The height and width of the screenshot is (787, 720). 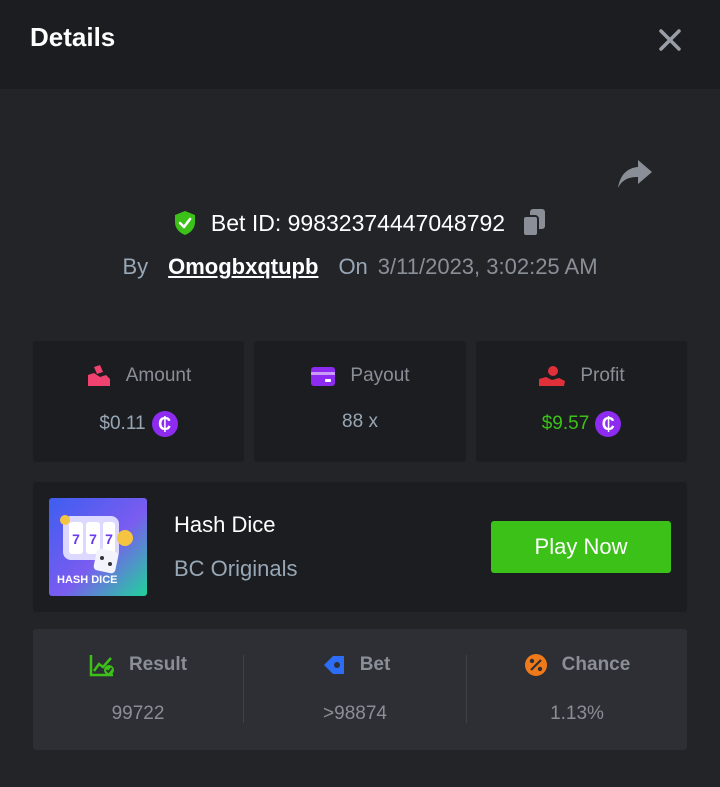 What do you see at coordinates (158, 375) in the screenshot?
I see `amount-label: Amount` at bounding box center [158, 375].